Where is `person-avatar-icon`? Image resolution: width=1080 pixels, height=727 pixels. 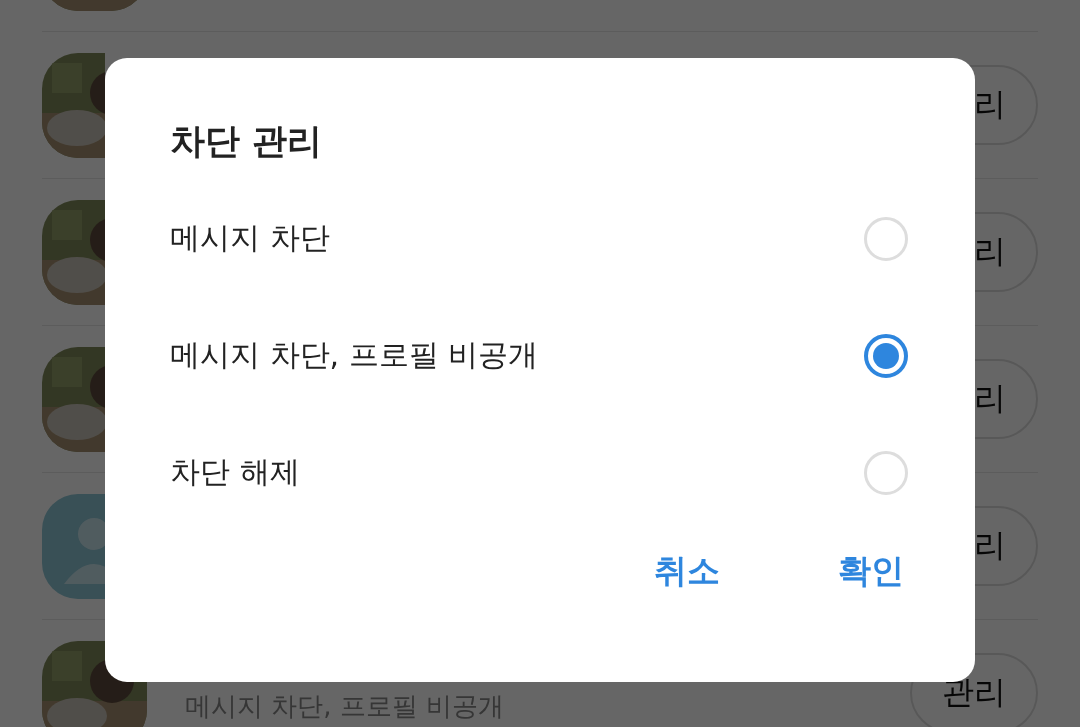 person-avatar-icon is located at coordinates (73, 546).